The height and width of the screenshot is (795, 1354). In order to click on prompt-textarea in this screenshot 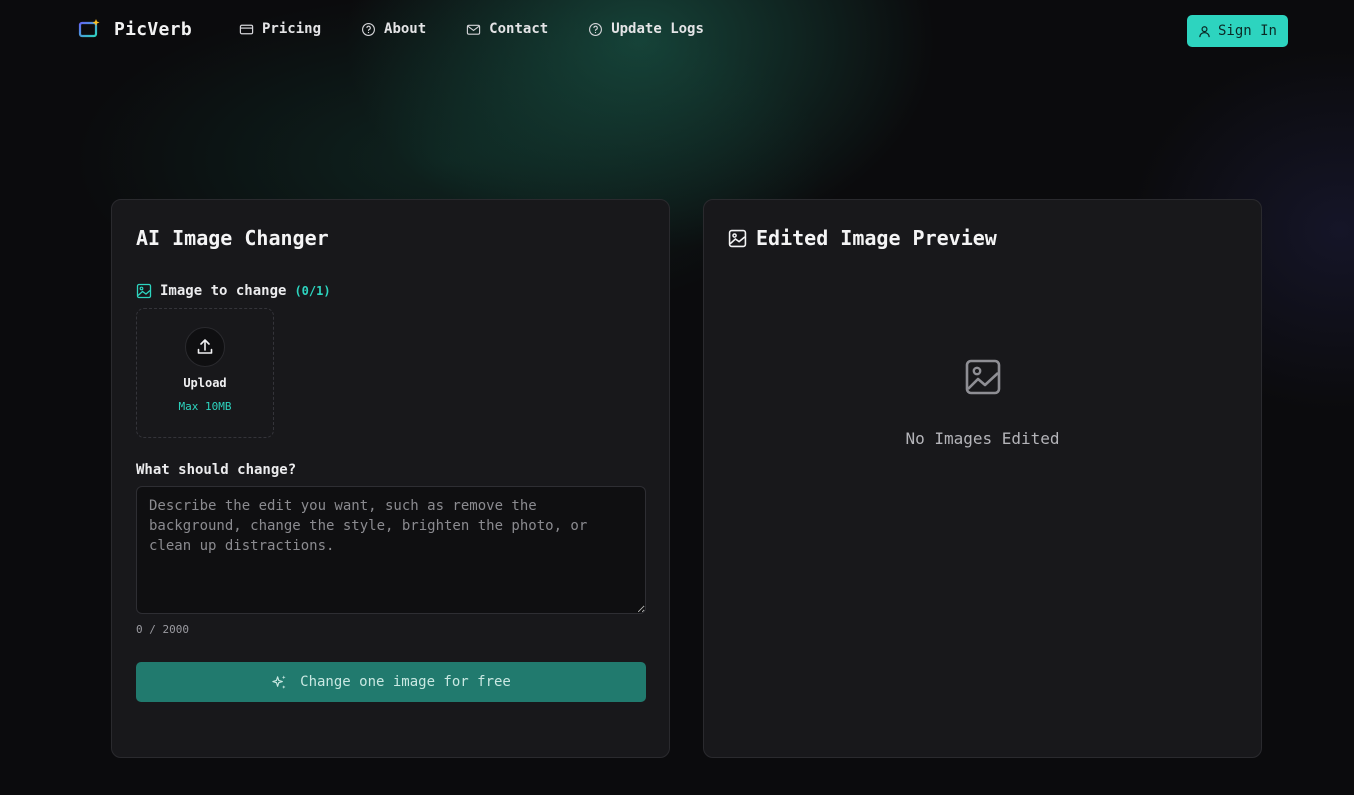, I will do `click(391, 550)`.